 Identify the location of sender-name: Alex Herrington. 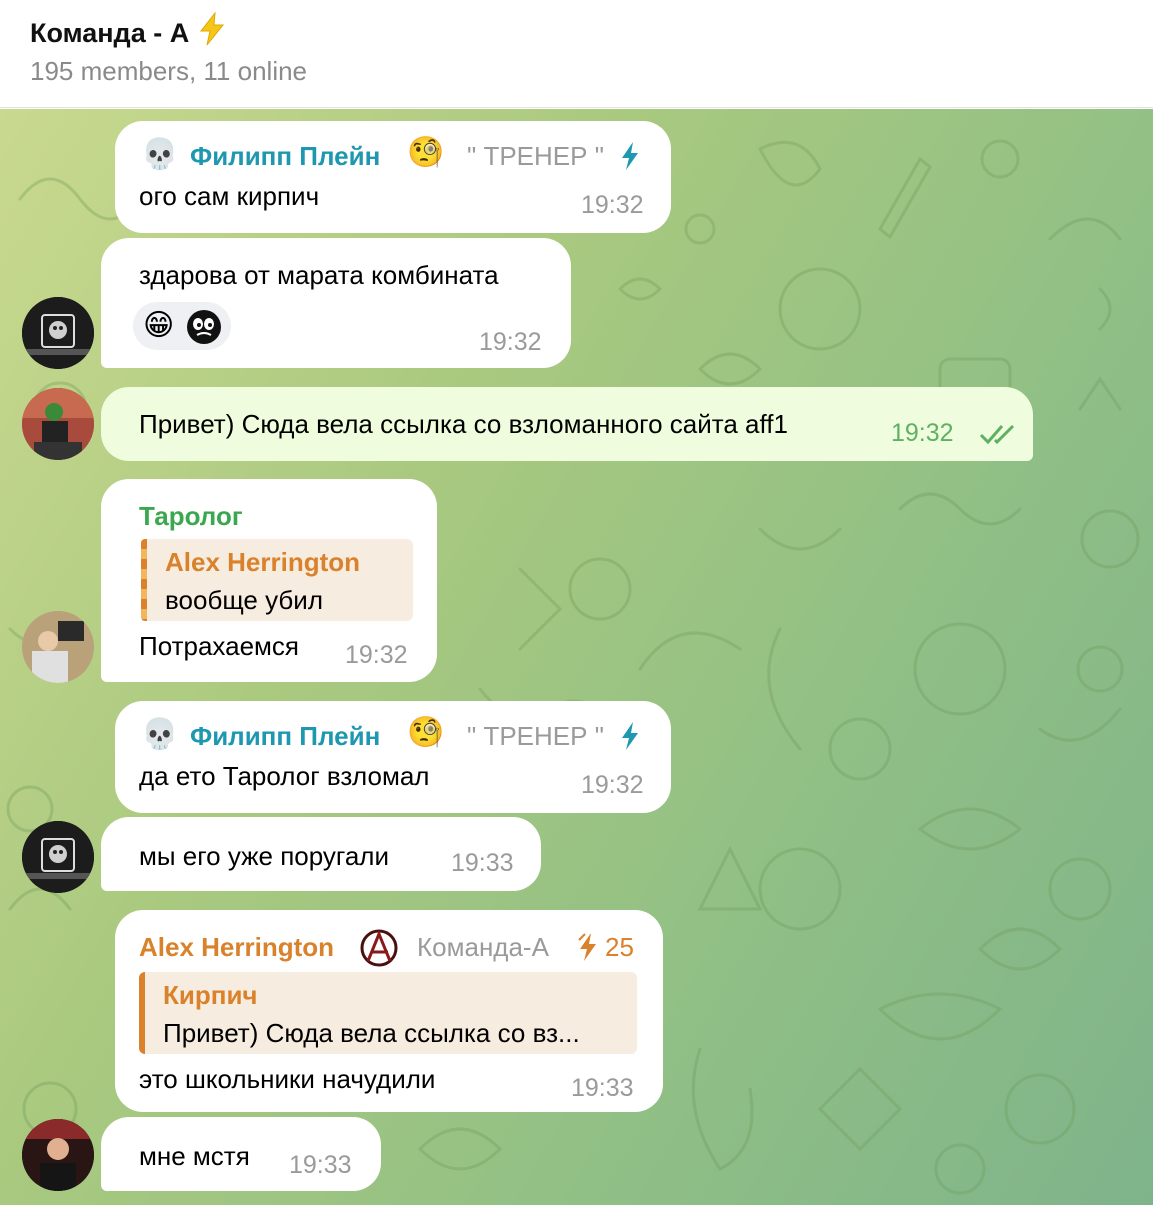
(236, 947).